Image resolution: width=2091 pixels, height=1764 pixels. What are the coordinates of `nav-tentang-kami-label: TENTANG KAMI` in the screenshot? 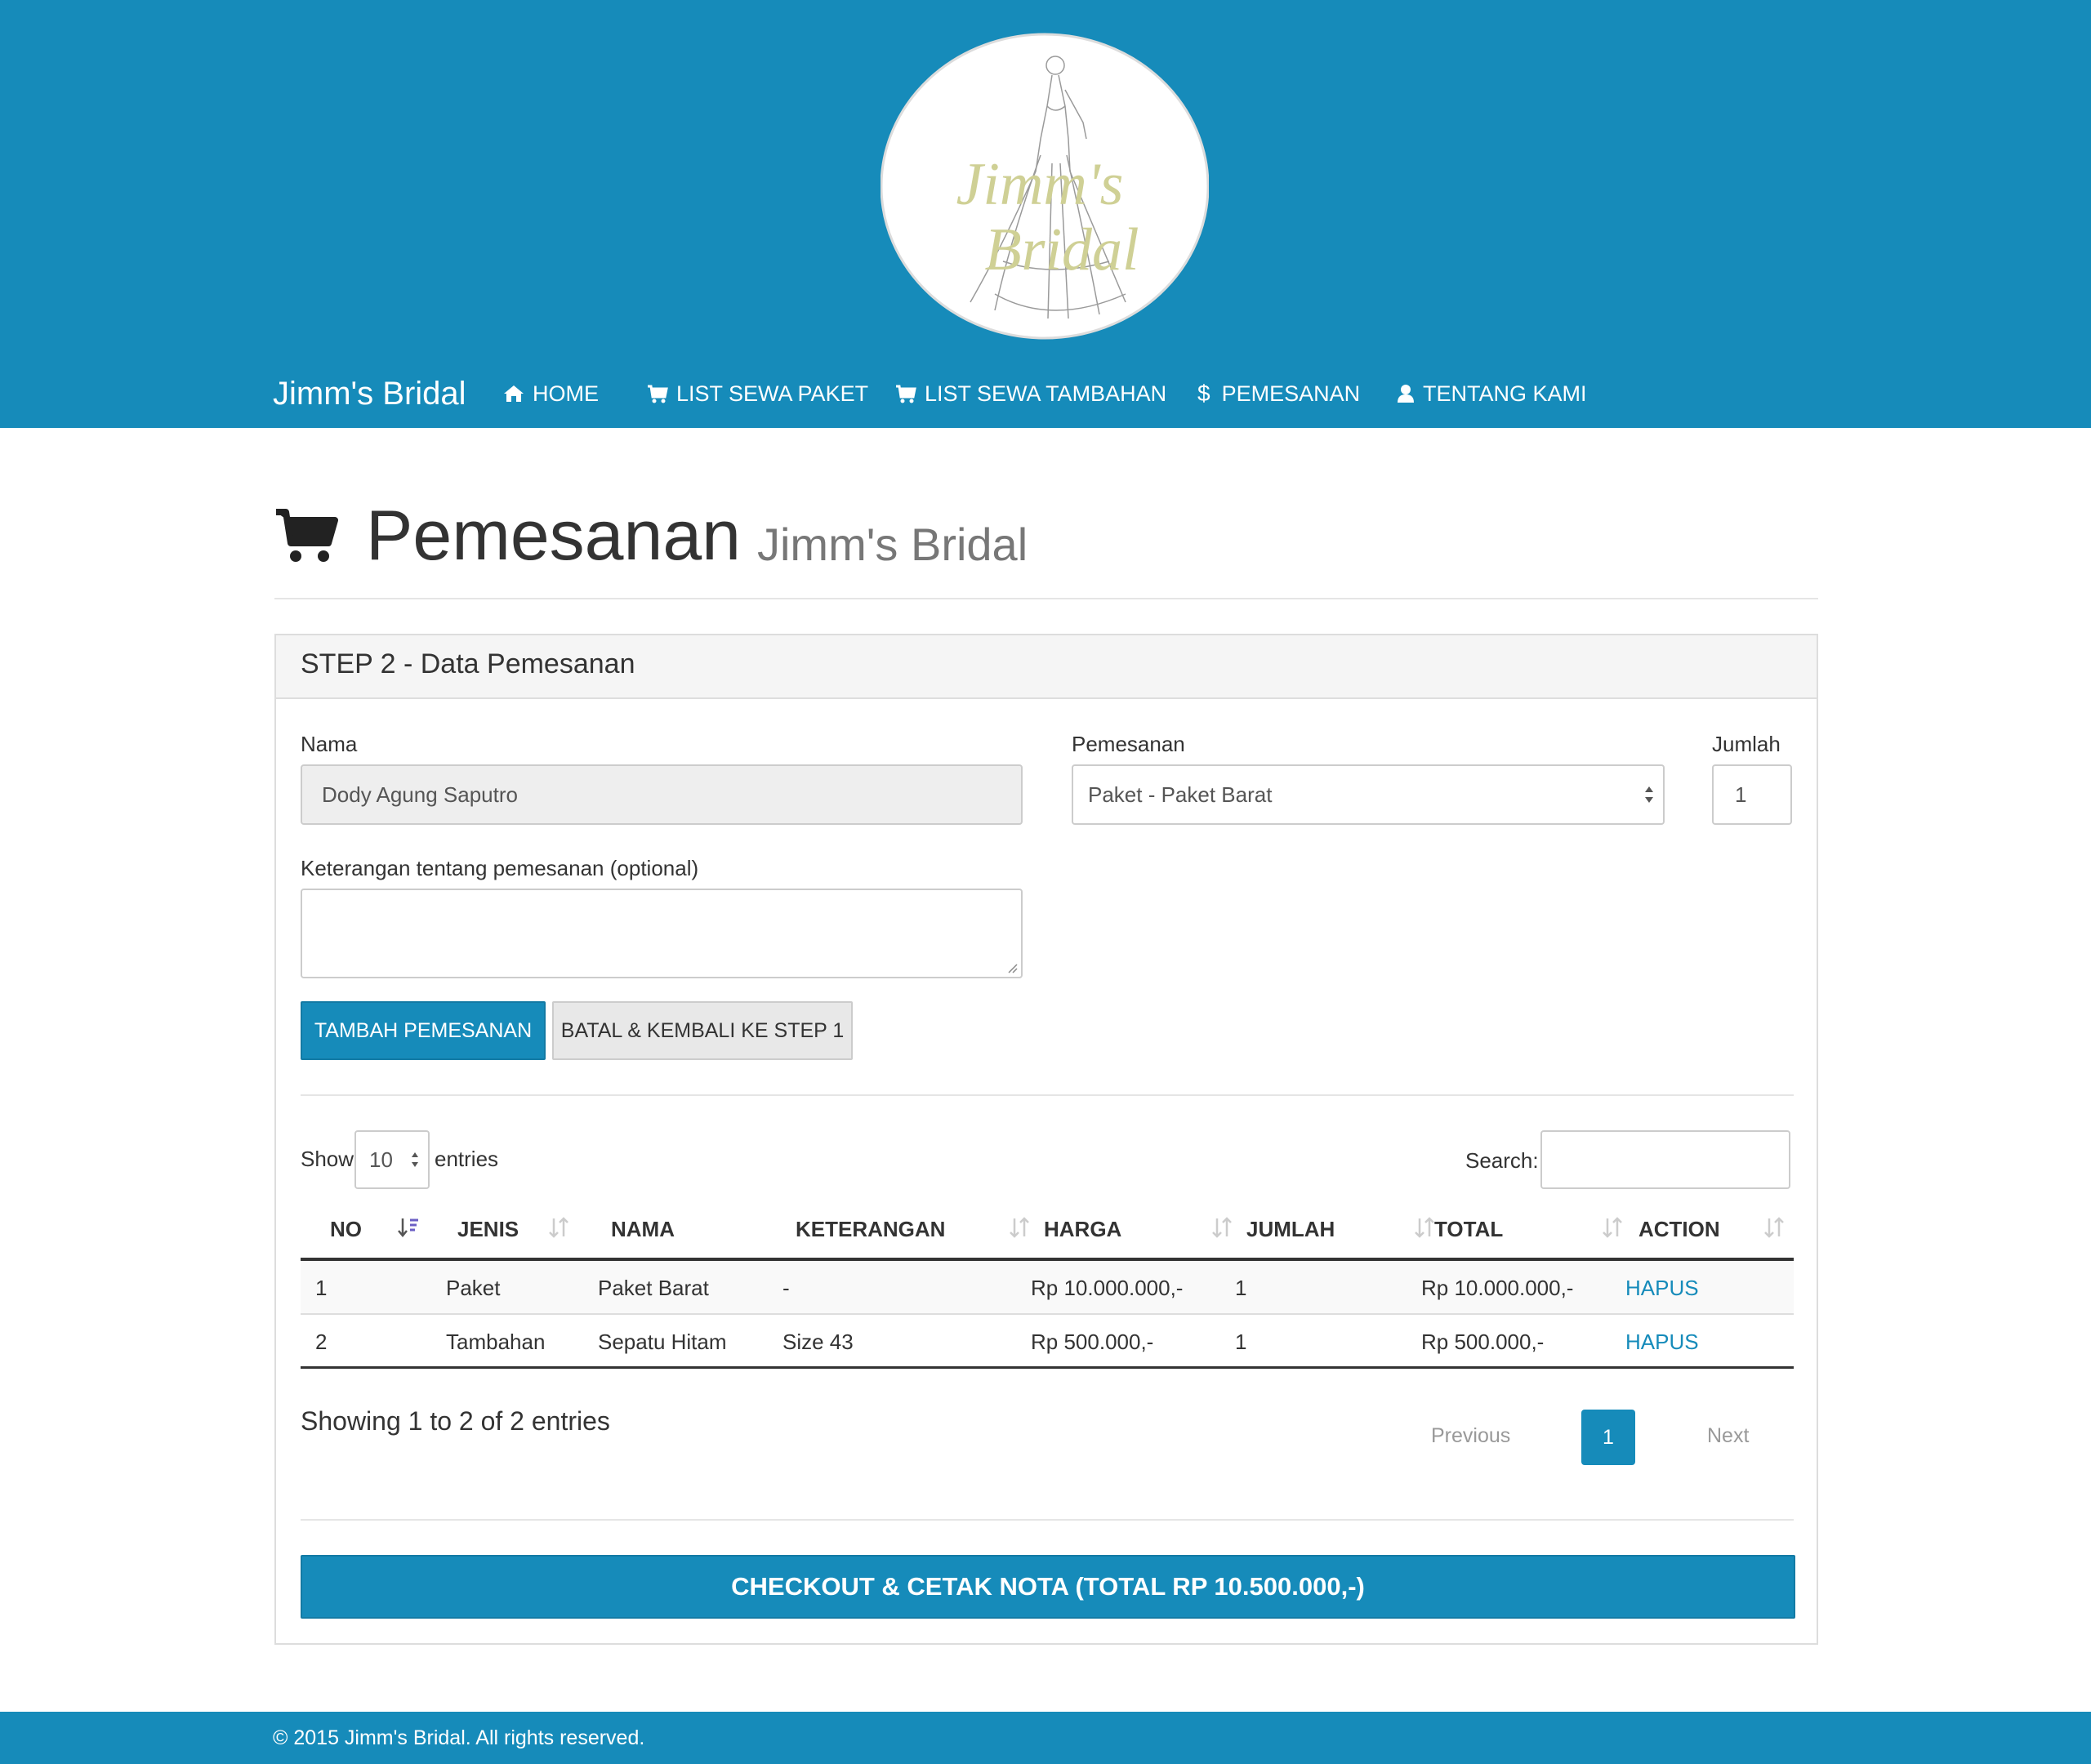 It's located at (1505, 393).